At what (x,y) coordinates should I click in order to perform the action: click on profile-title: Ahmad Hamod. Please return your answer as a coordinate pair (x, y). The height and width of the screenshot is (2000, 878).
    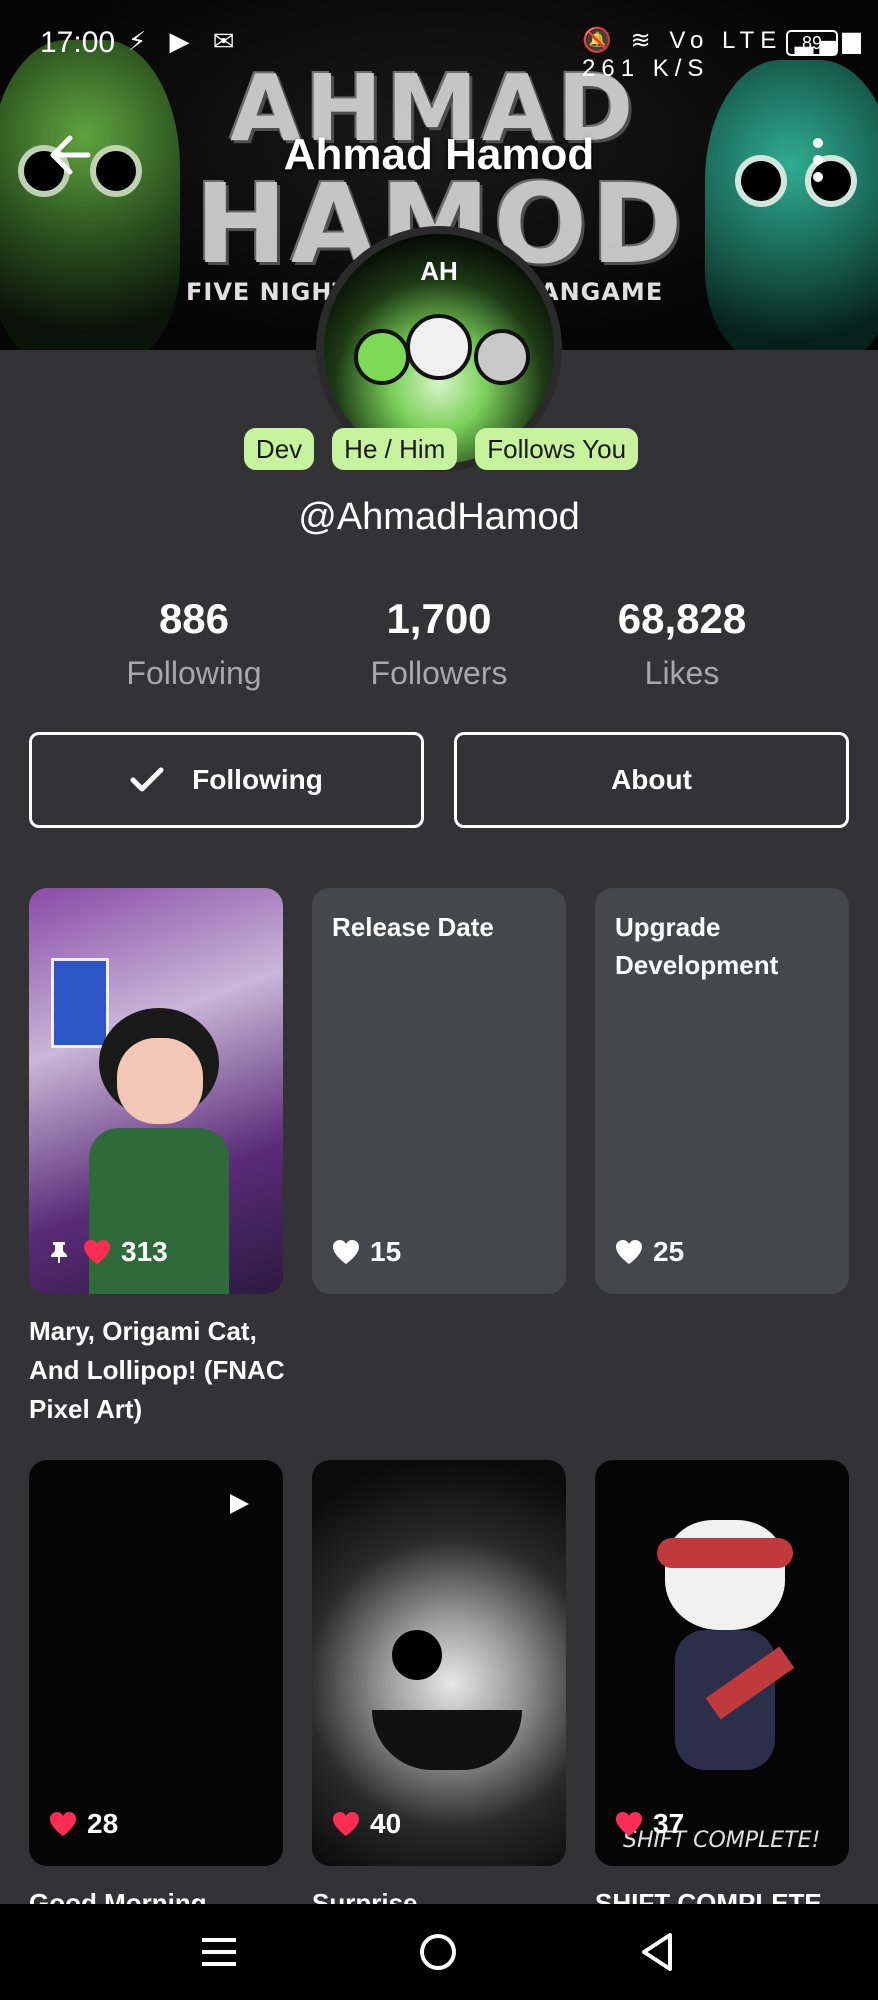
    Looking at the image, I should click on (439, 154).